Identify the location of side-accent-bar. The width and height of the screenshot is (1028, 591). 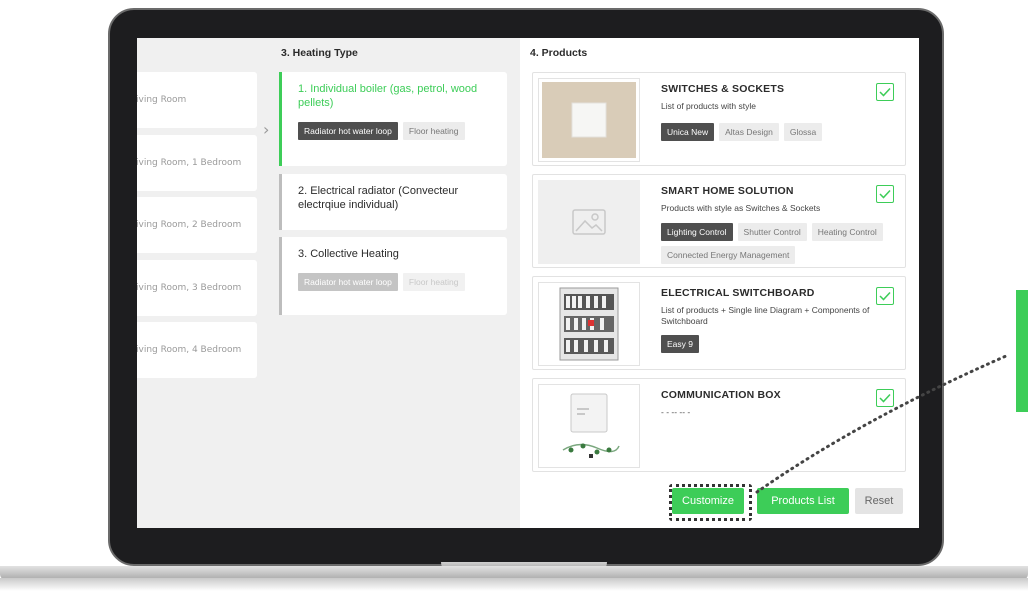
(1022, 351).